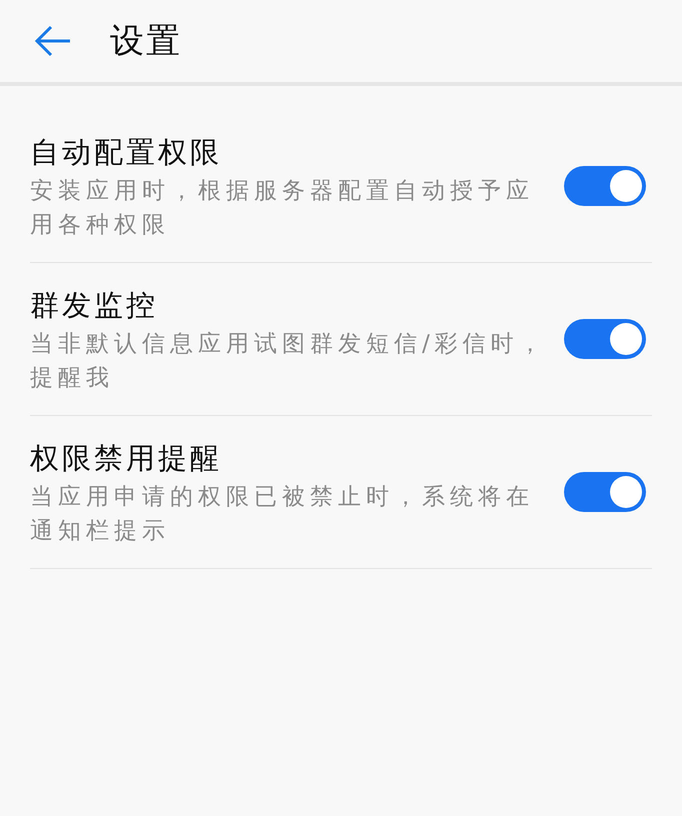 The image size is (682, 816). What do you see at coordinates (53, 41) in the screenshot?
I see `back-icon` at bounding box center [53, 41].